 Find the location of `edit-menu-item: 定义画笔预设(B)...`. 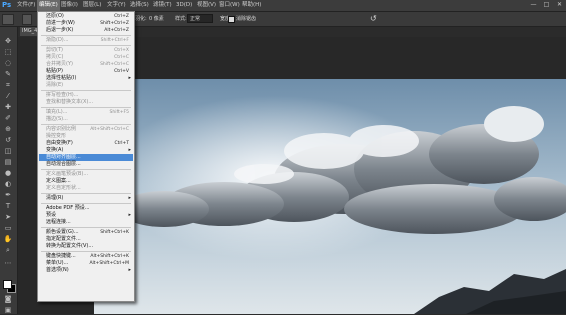

edit-menu-item: 定义画笔预设(B)... is located at coordinates (86, 174).